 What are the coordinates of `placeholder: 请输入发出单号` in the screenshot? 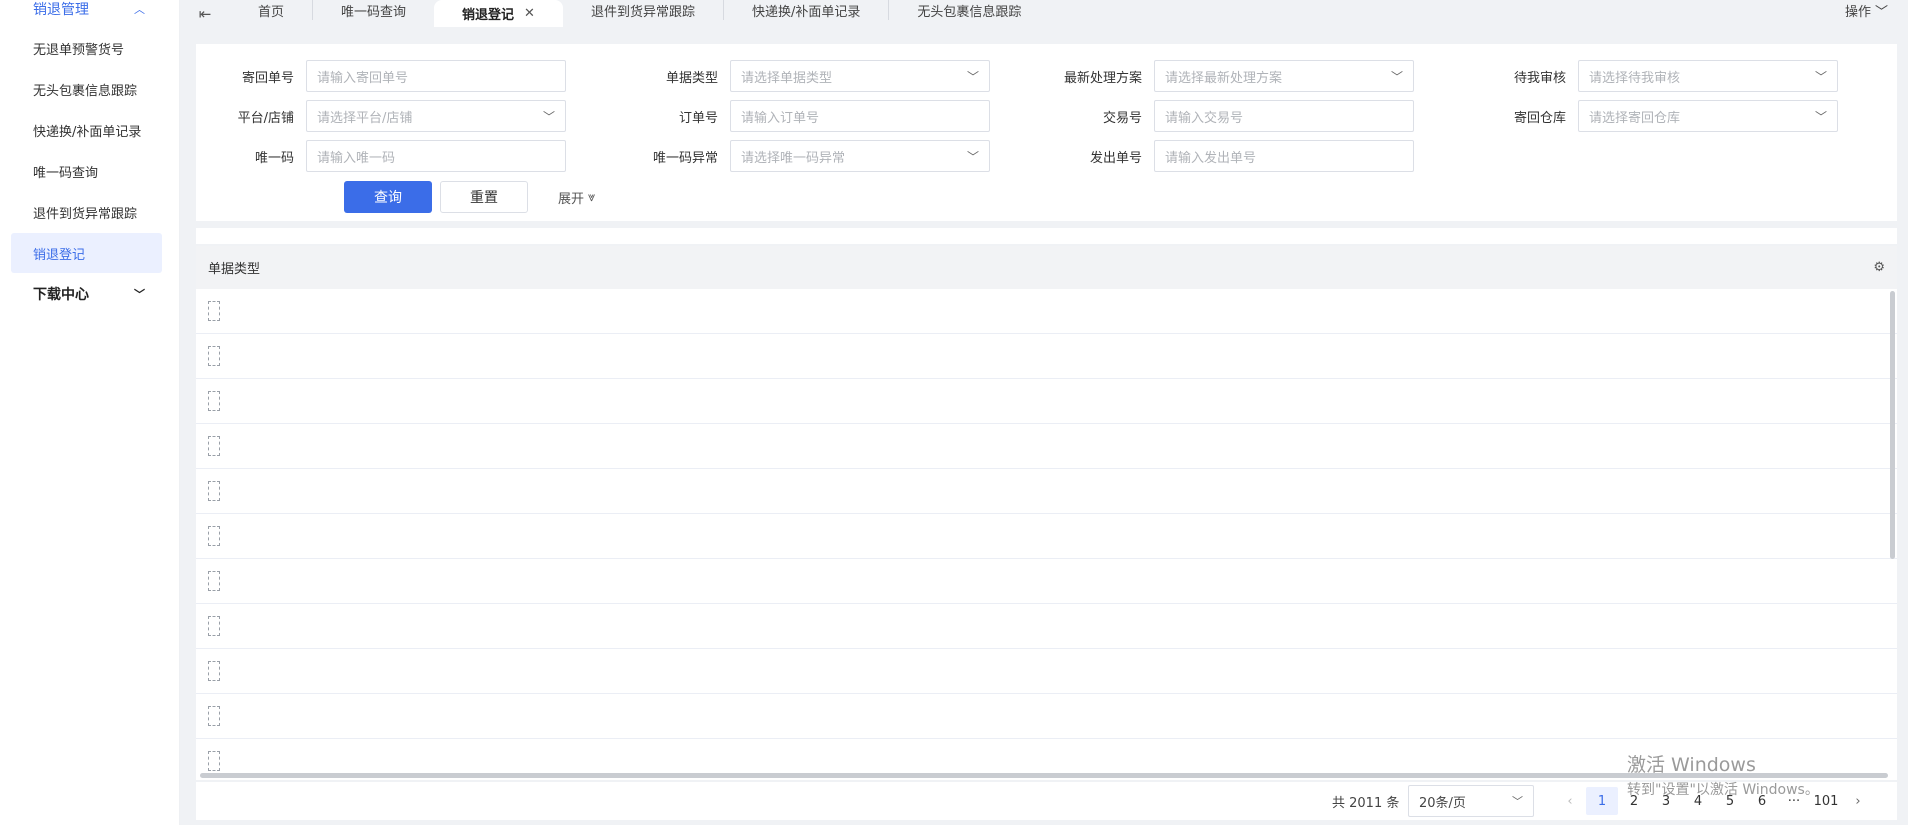 It's located at (1211, 158).